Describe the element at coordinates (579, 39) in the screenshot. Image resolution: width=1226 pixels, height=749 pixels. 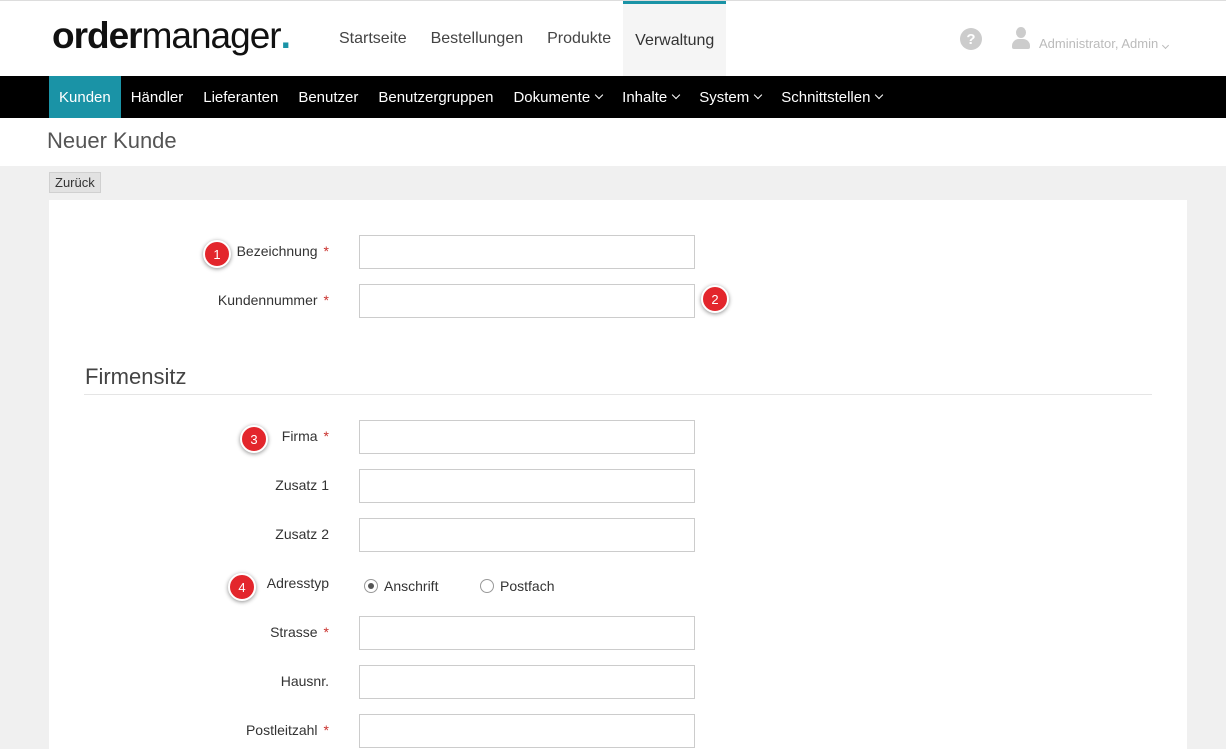
I see `topnav-produkte: Produkte` at that location.